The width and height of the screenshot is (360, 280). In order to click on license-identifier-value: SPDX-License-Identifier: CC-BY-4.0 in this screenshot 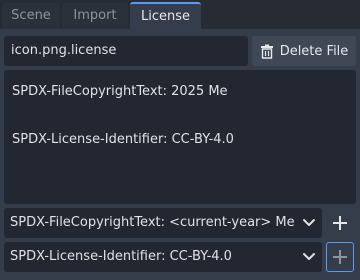, I will do `click(121, 256)`.